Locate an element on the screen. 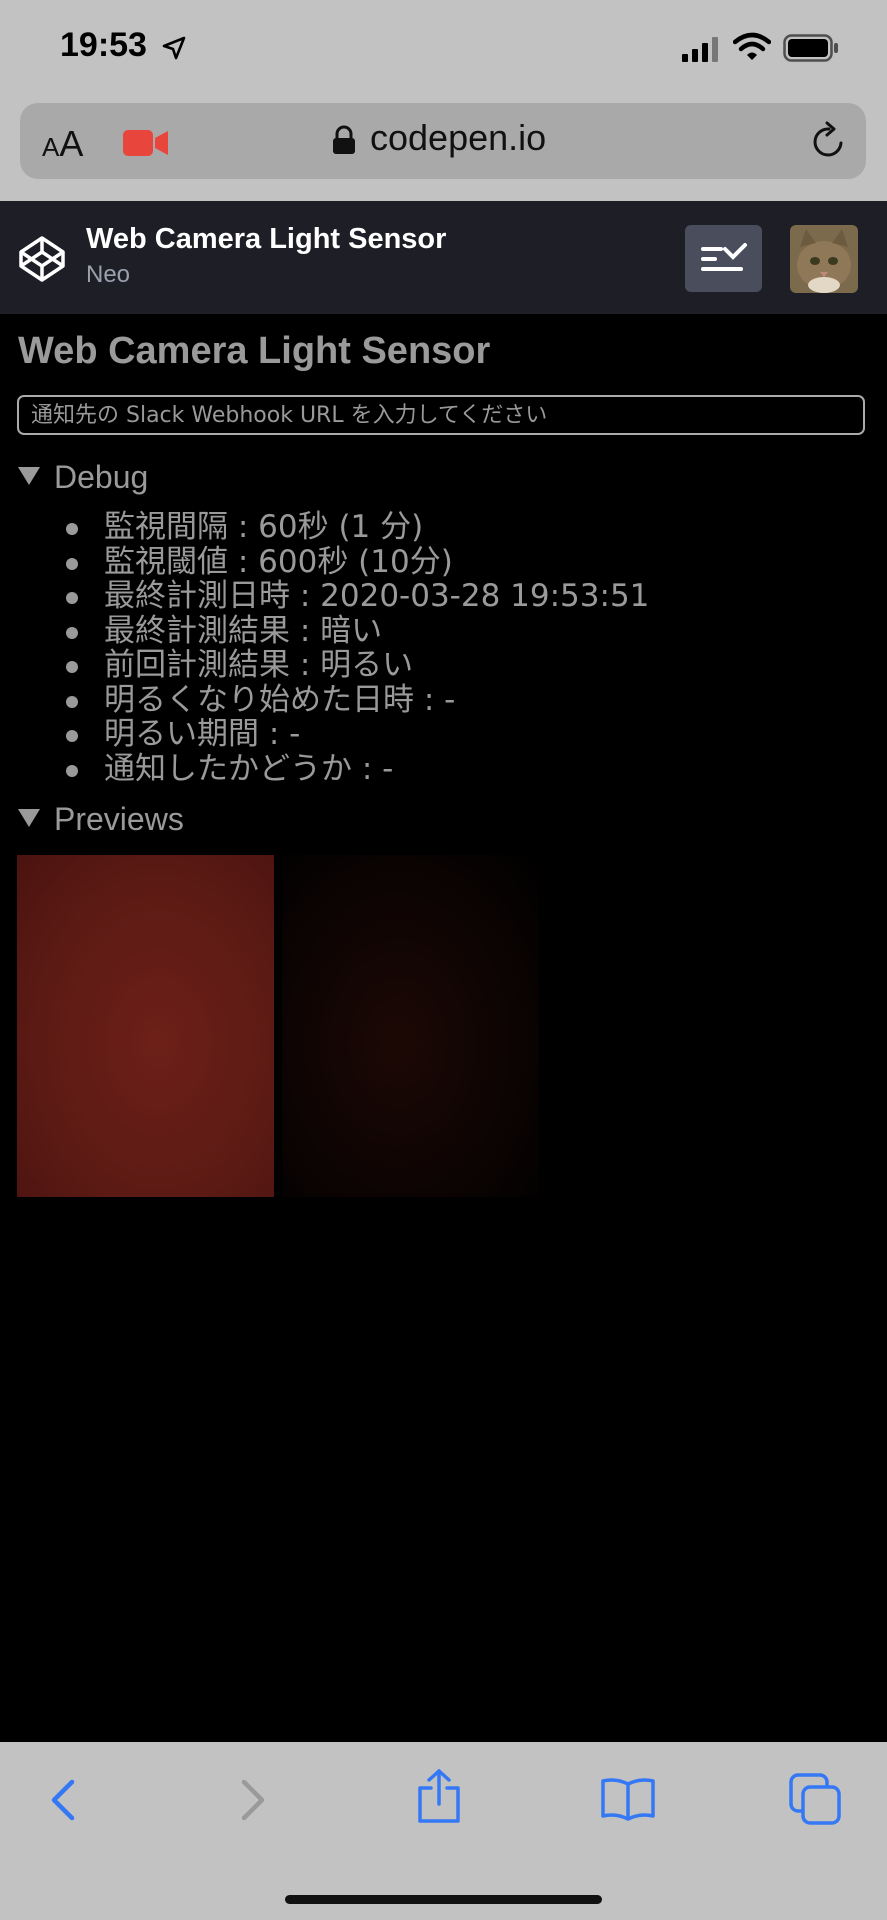 This screenshot has height=1920, width=887. tabs-icon is located at coordinates (815, 1799).